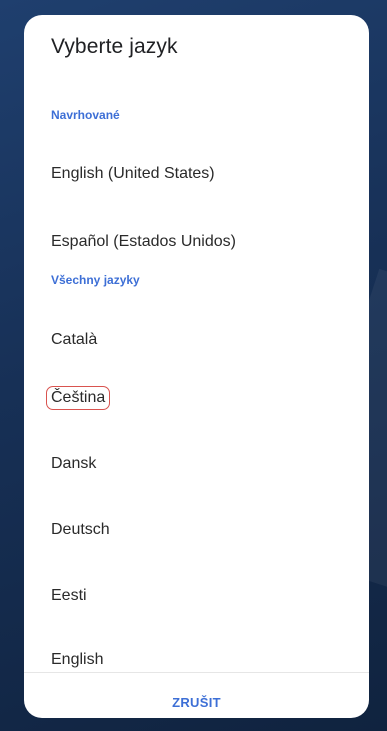 This screenshot has width=387, height=731. What do you see at coordinates (85, 115) in the screenshot?
I see `section-label-suggested: Navrhované` at bounding box center [85, 115].